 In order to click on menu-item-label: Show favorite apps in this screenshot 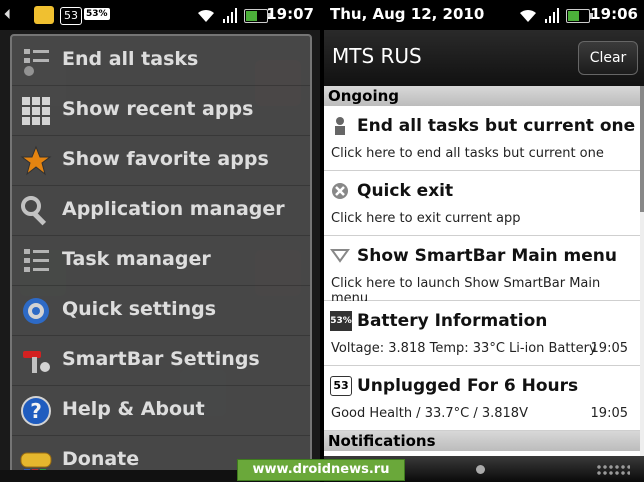, I will do `click(165, 159)`.